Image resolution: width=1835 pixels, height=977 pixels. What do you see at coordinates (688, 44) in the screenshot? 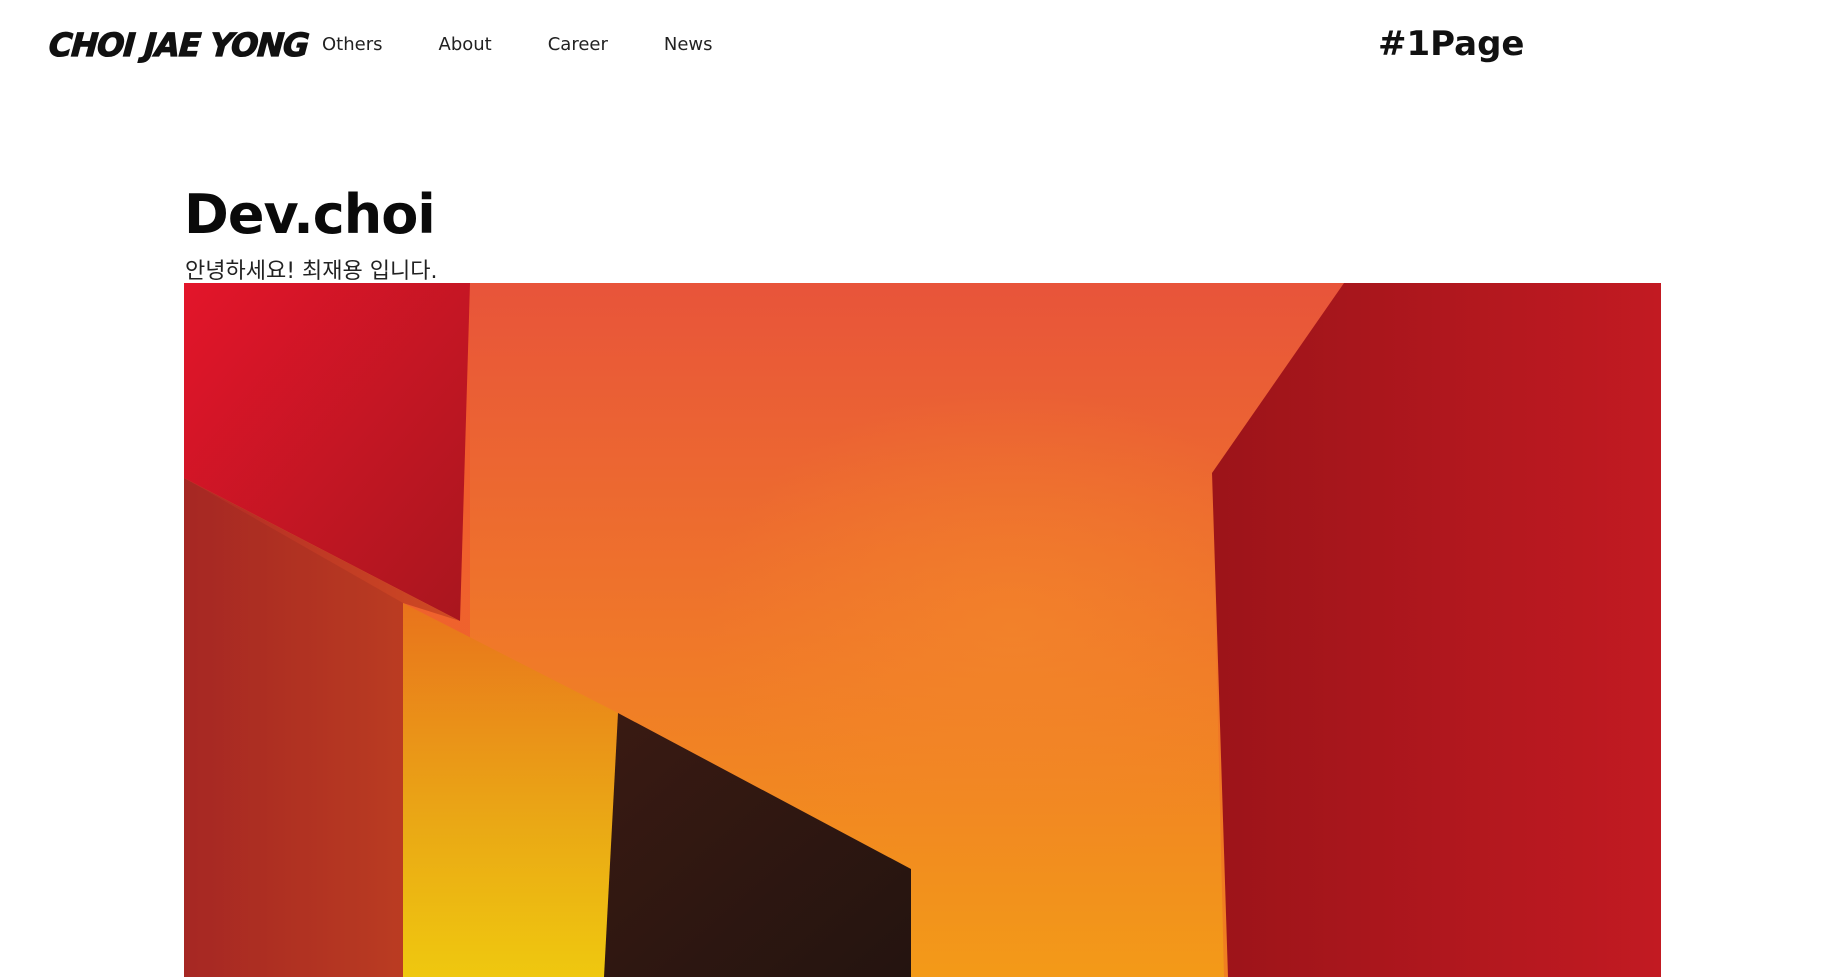
I see `nav-item-news: News` at bounding box center [688, 44].